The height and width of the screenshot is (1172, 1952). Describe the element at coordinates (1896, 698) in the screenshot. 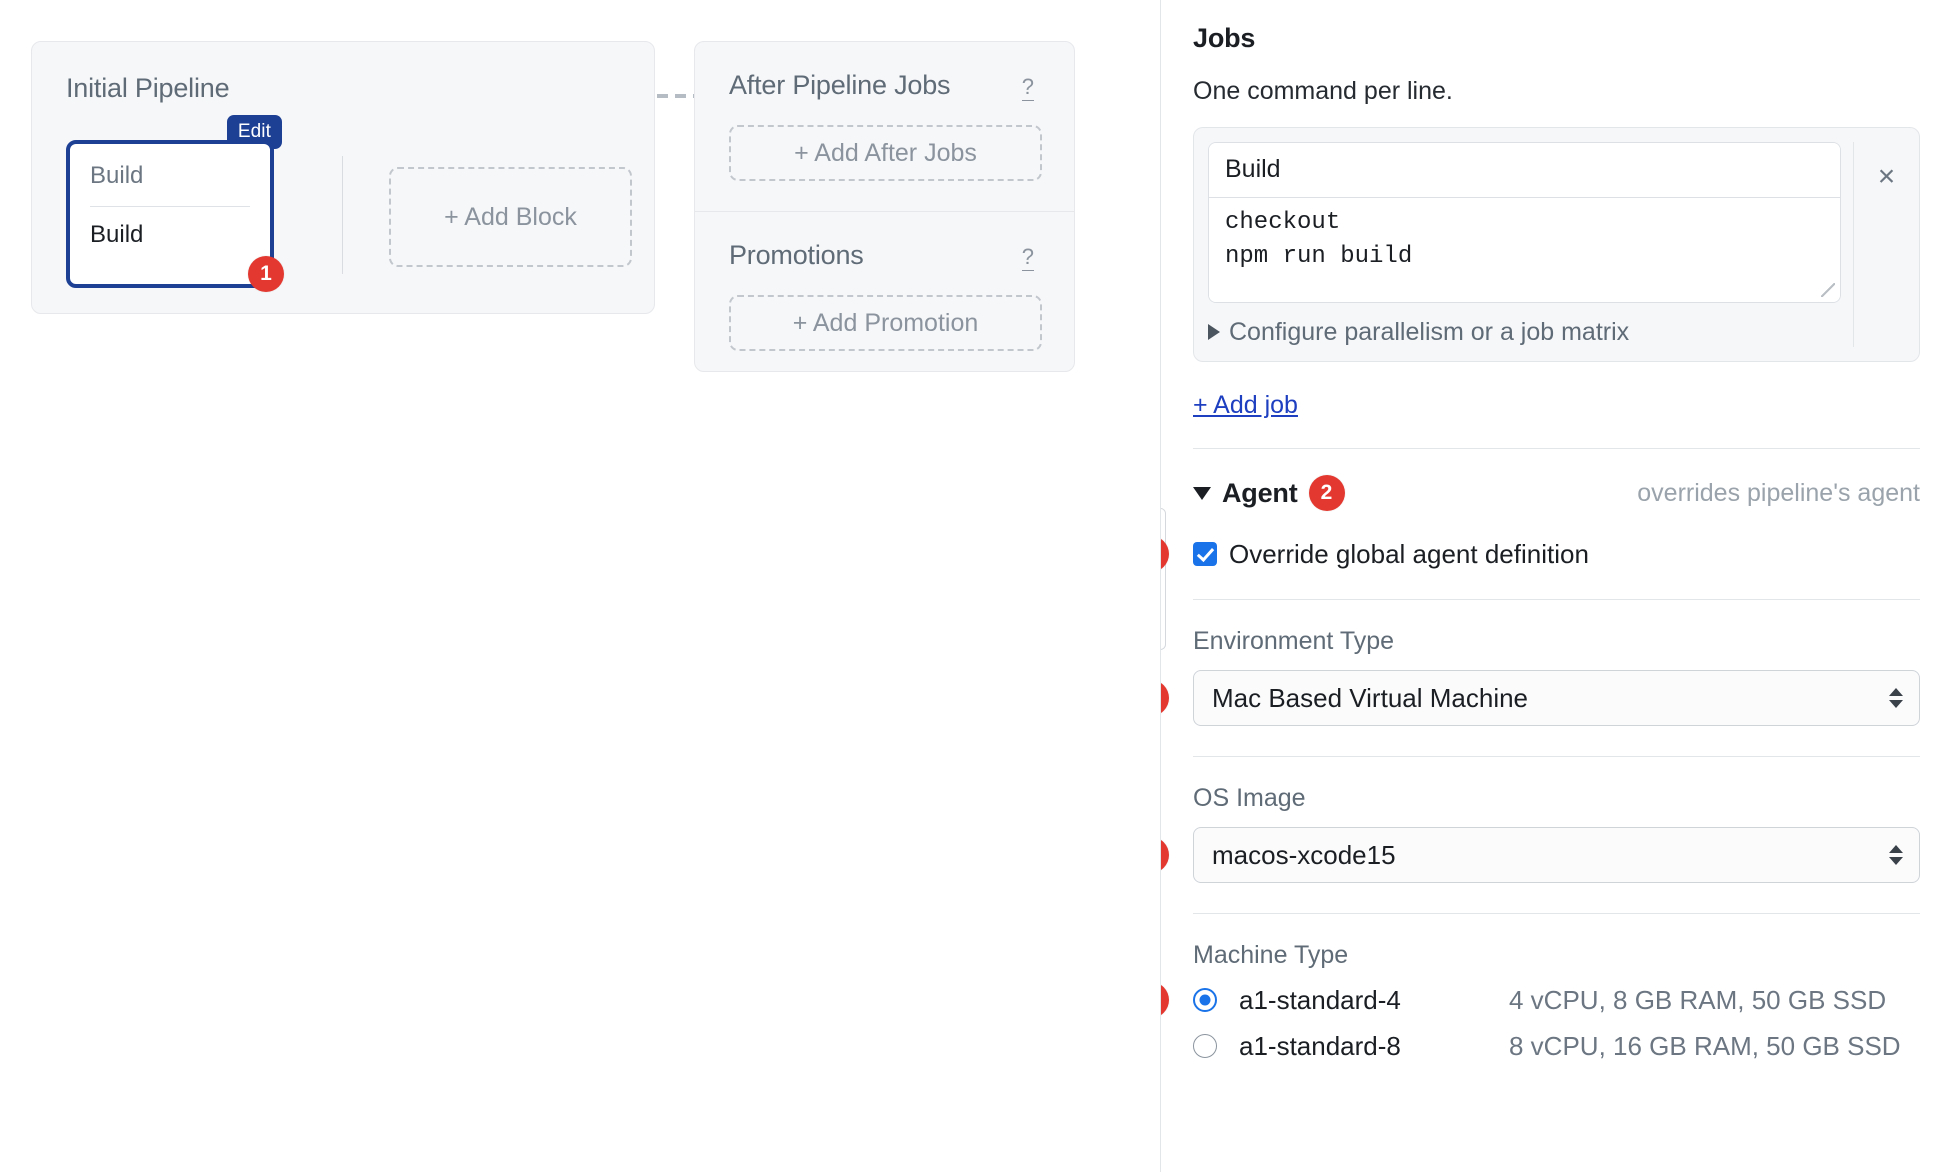

I see `select-stepper-icon-env` at that location.